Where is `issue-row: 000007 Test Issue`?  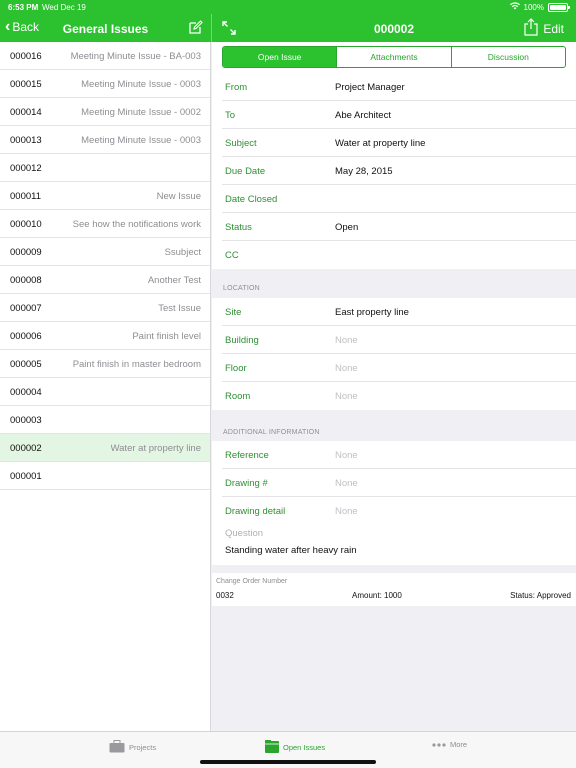
issue-row: 000007 Test Issue is located at coordinates (105, 308).